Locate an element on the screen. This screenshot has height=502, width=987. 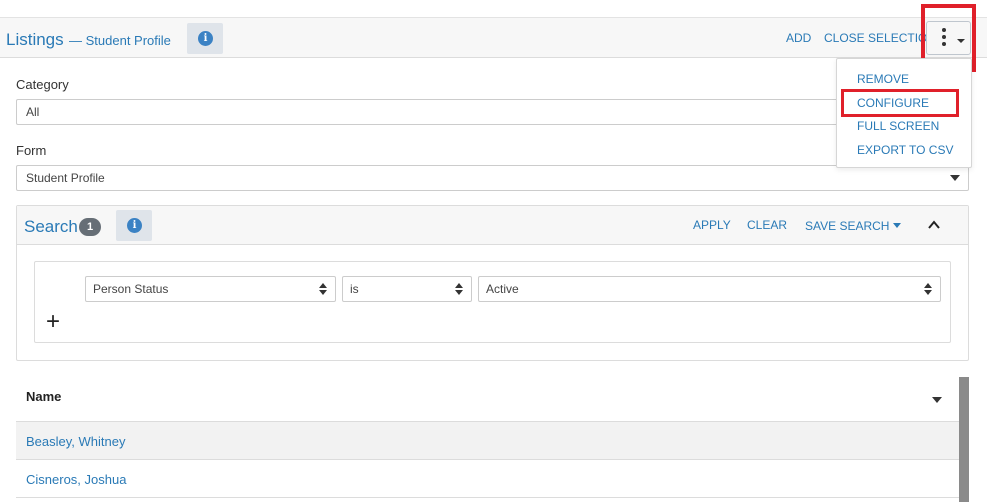
criteria-value-value: Active is located at coordinates (502, 289).